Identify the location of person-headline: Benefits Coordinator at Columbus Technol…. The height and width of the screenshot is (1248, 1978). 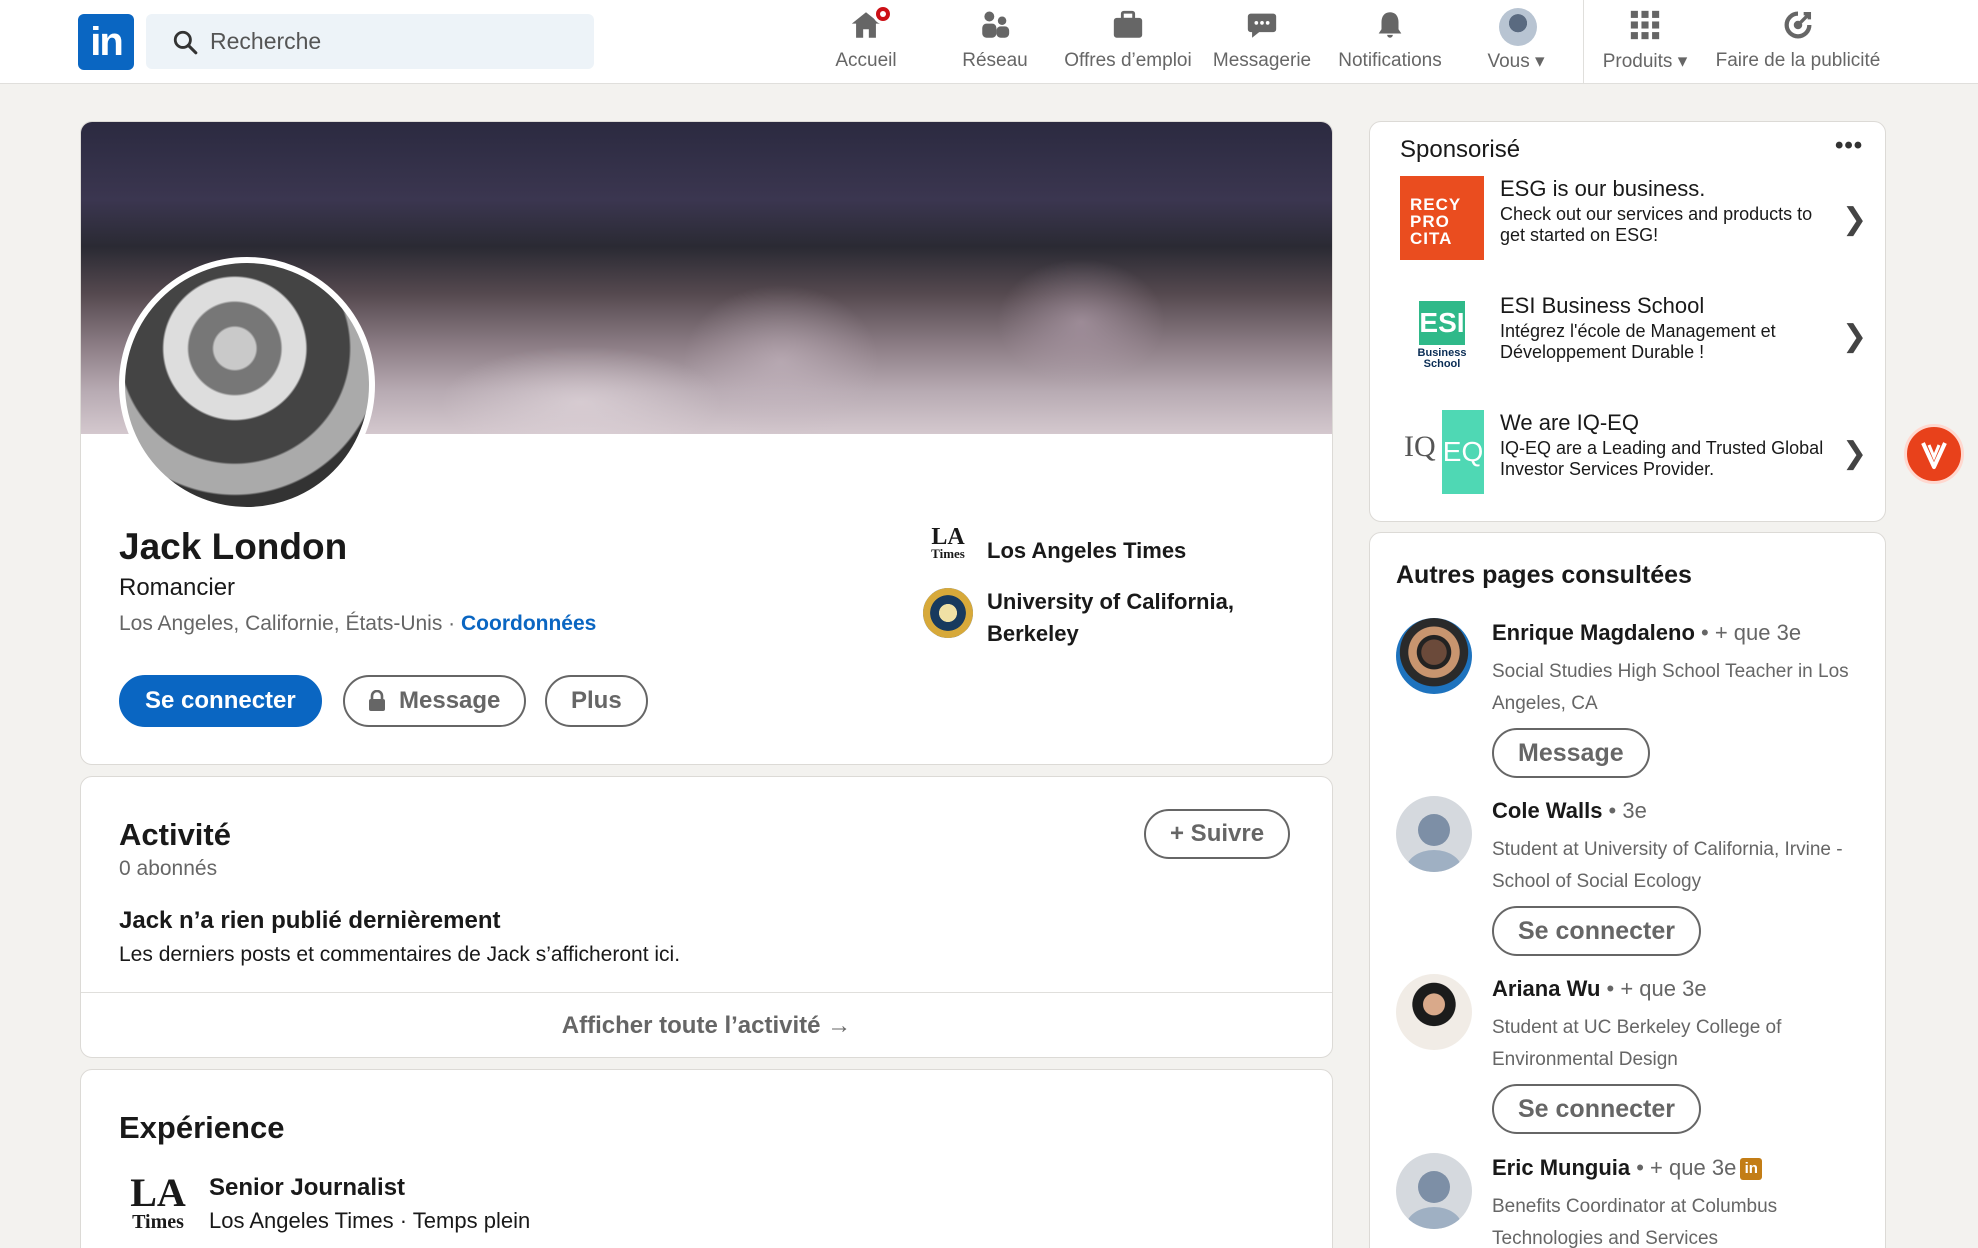
(1635, 1222).